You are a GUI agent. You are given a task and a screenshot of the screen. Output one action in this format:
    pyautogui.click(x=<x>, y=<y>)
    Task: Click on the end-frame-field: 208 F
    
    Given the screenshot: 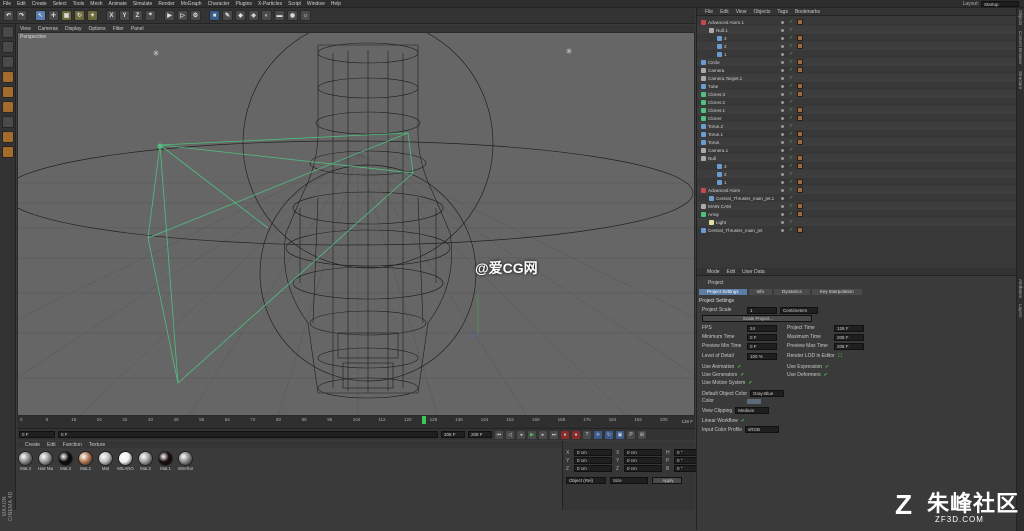 What is the action you would take?
    pyautogui.click(x=453, y=434)
    